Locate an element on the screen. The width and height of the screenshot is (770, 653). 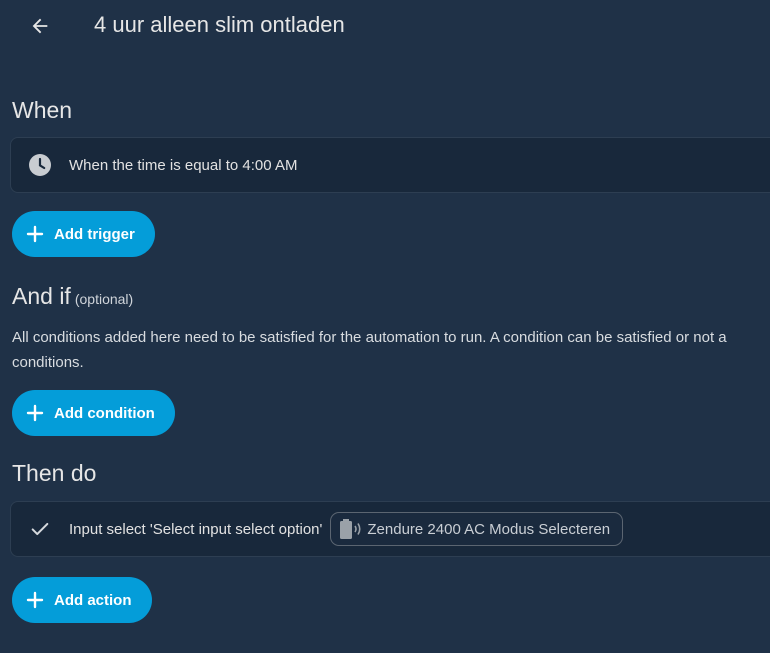
optional-label: (optional) is located at coordinates (104, 299).